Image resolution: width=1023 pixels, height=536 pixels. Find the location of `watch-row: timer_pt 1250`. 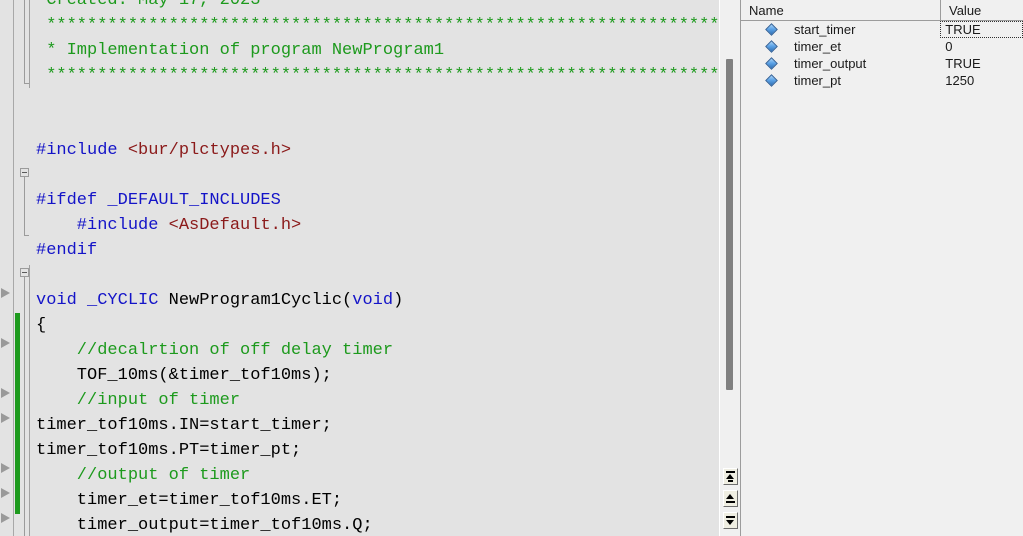

watch-row: timer_pt 1250 is located at coordinates (882, 80).